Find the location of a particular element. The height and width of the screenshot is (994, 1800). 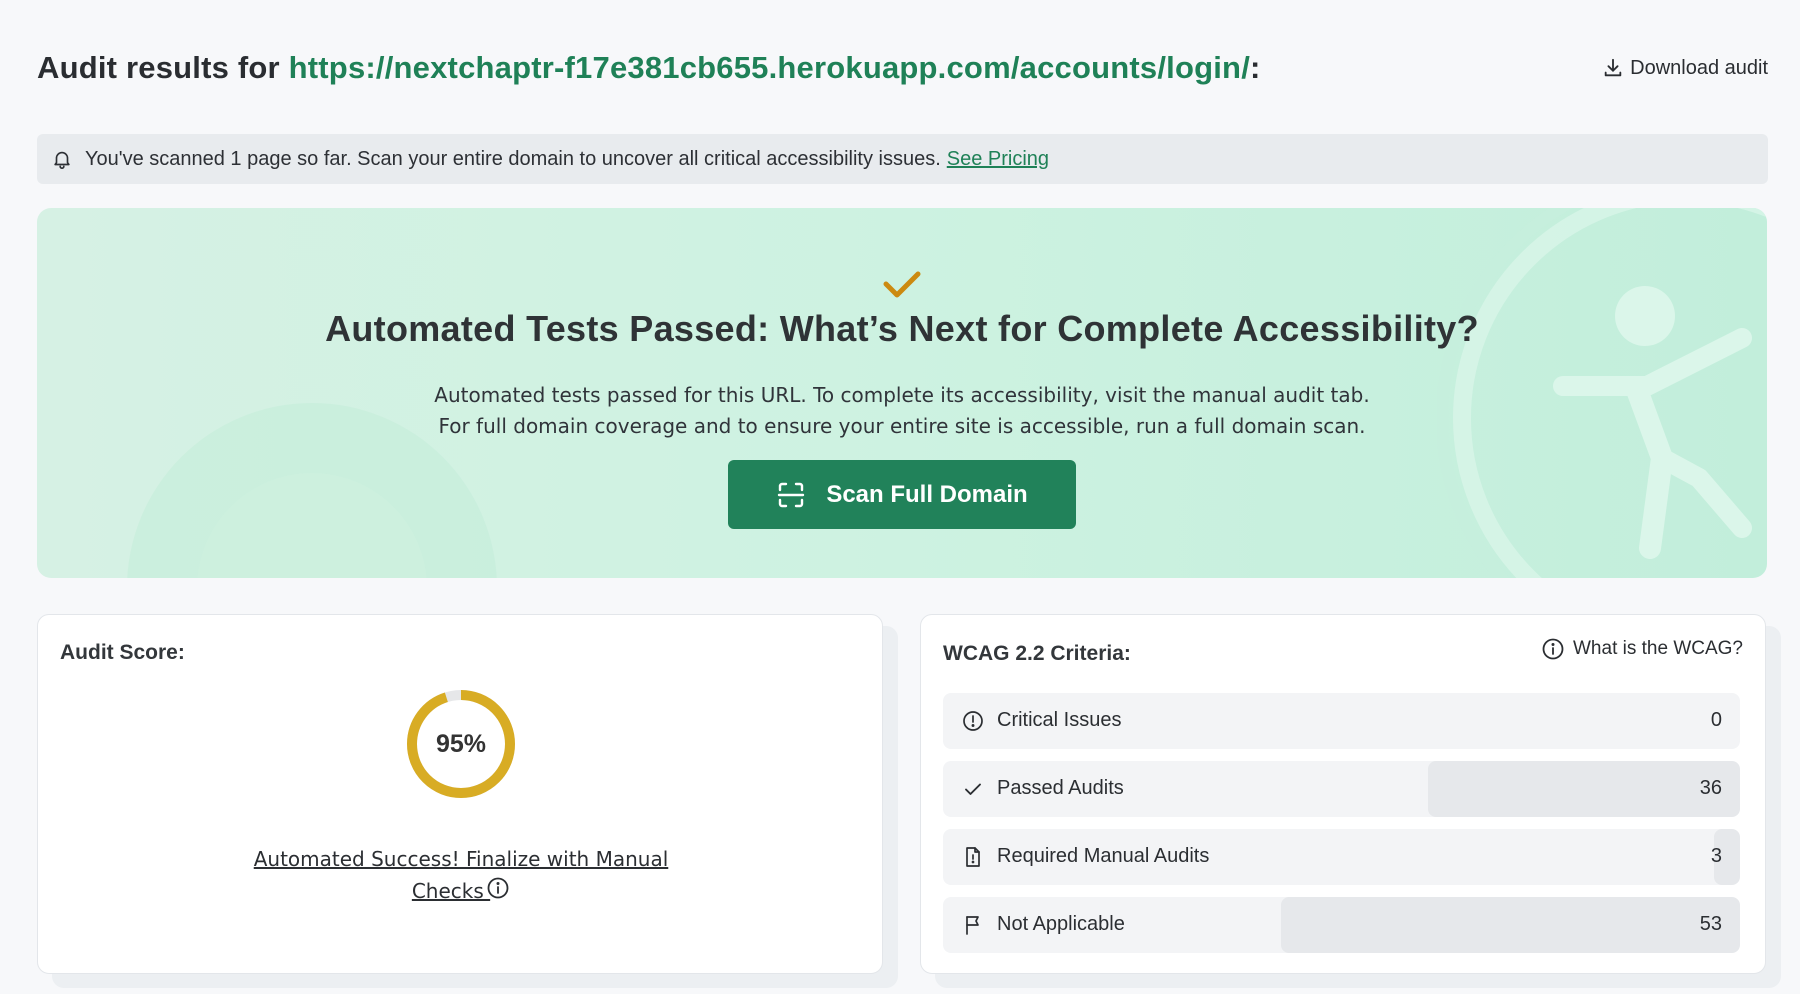

score-value: 95% is located at coordinates (461, 743).